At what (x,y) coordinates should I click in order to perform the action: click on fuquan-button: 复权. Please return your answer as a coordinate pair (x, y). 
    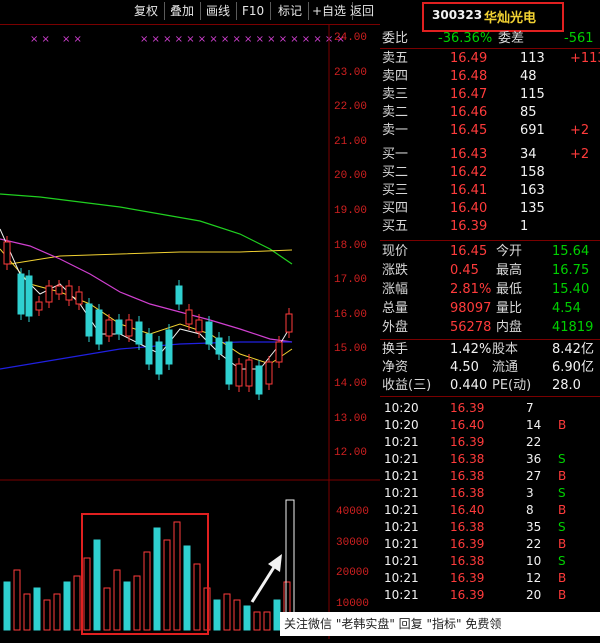
    Looking at the image, I should click on (147, 11).